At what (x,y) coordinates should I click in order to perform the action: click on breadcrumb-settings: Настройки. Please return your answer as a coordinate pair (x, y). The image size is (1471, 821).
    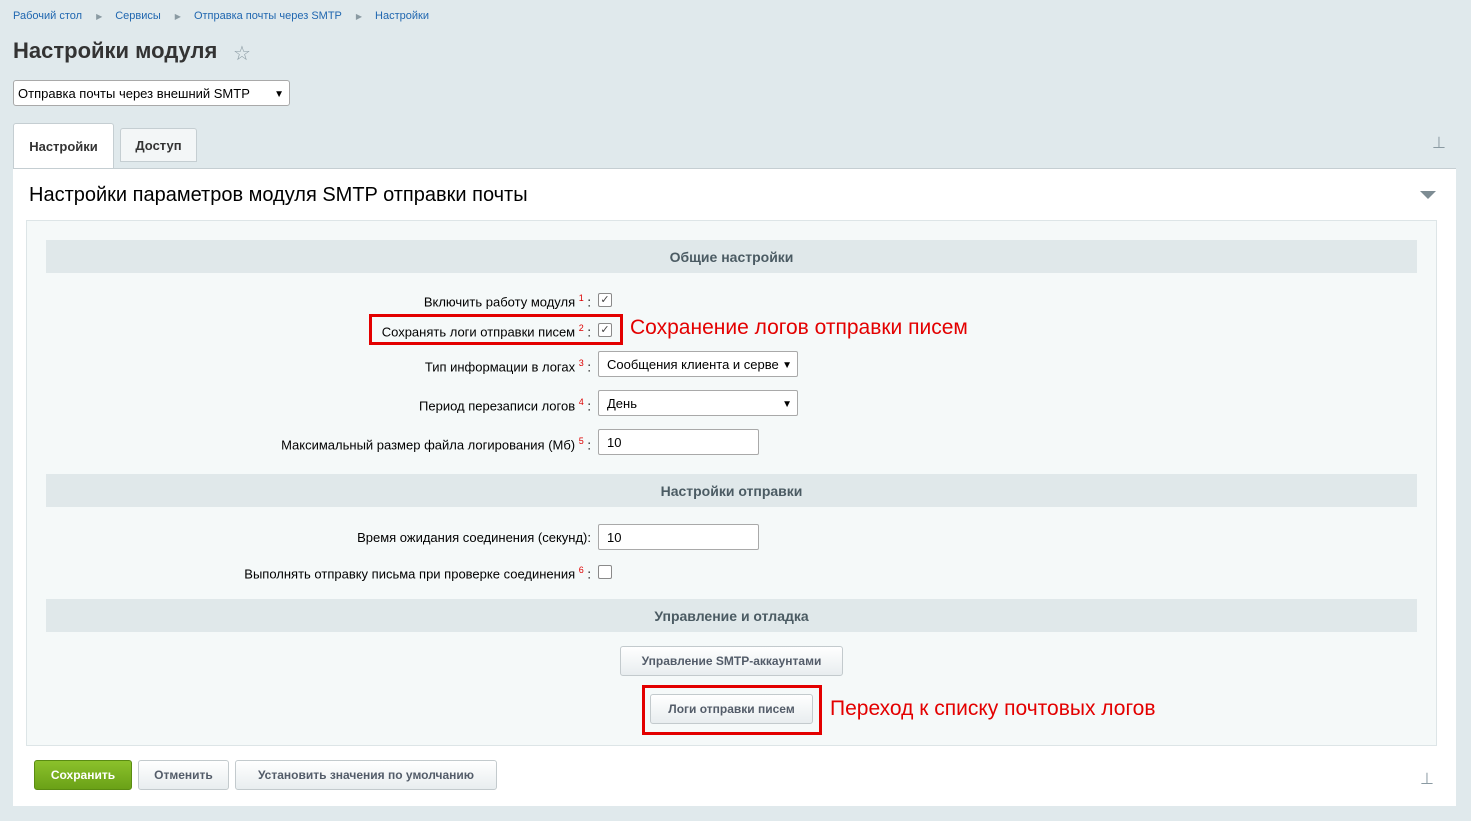
    Looking at the image, I should click on (402, 16).